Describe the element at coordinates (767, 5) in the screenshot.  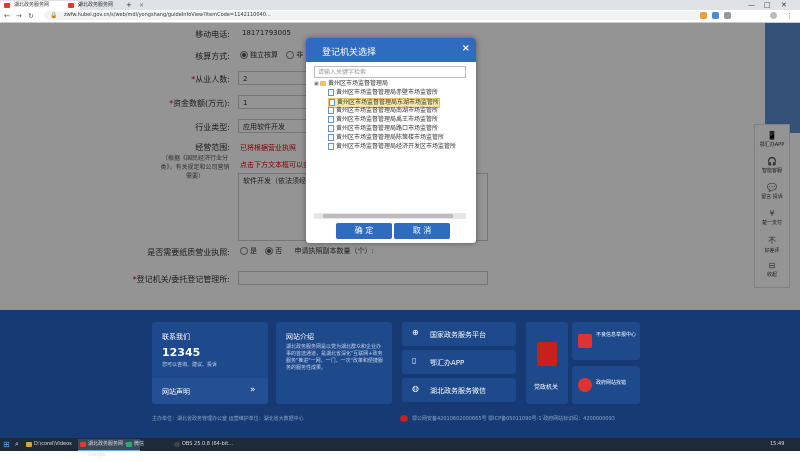
I see `maximize-button: □` at that location.